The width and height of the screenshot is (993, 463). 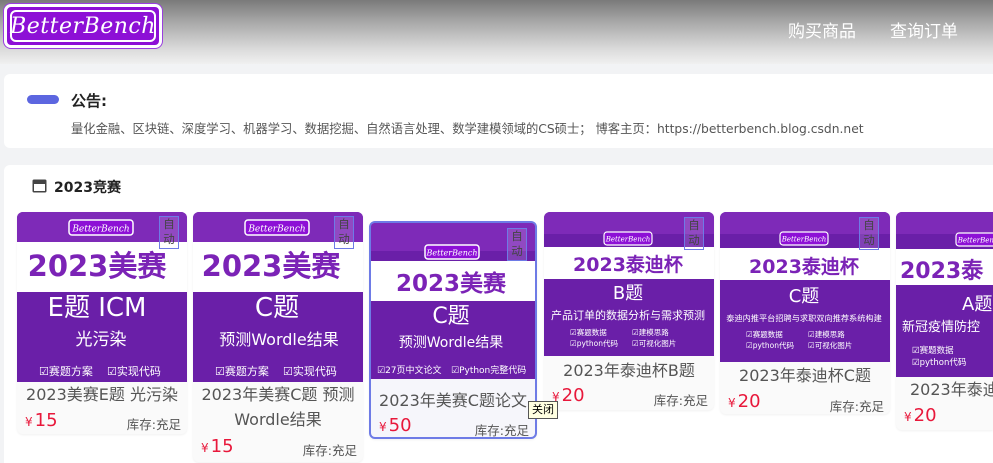 What do you see at coordinates (977, 304) in the screenshot?
I see `cover-subtitle: A题` at bounding box center [977, 304].